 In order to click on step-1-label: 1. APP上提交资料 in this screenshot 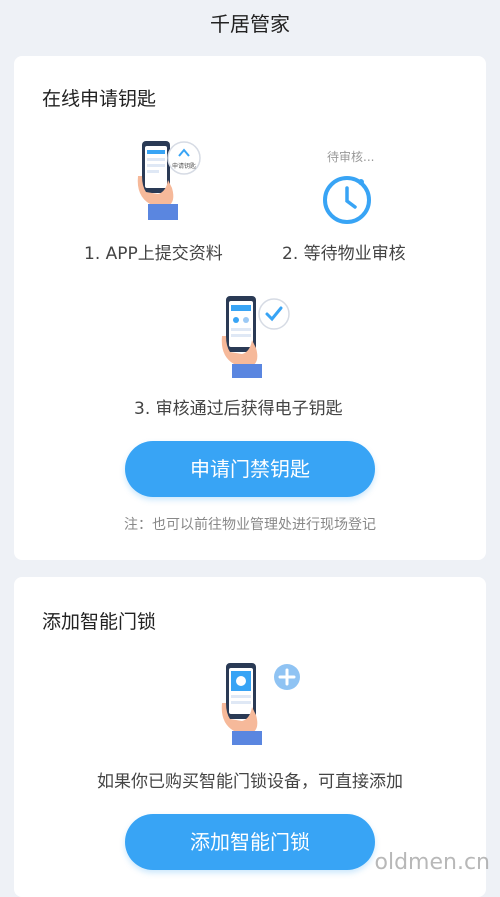, I will do `click(153, 254)`.